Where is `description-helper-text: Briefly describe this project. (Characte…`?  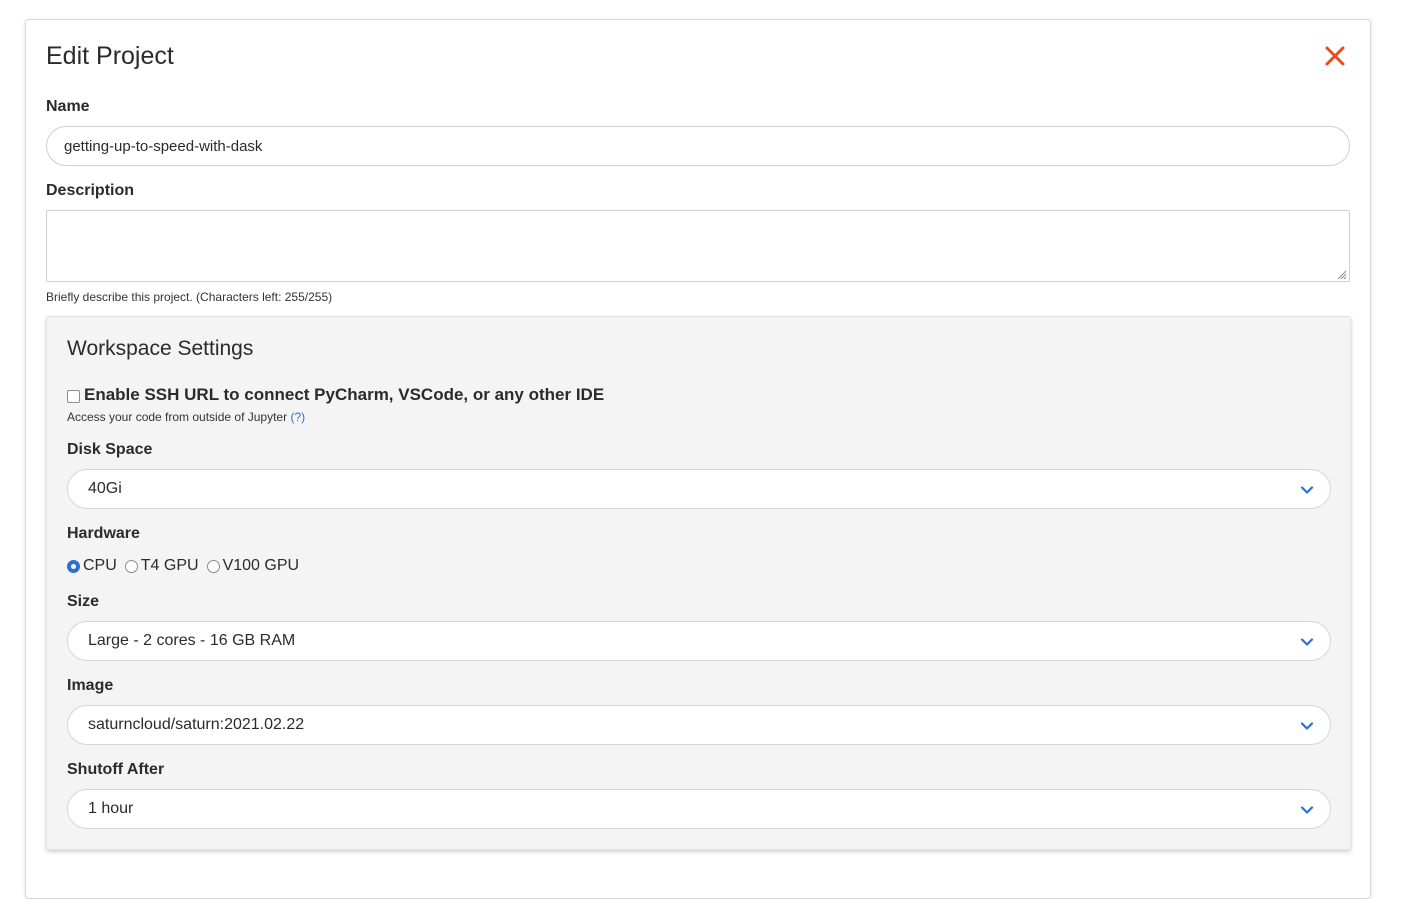
description-helper-text: Briefly describe this project. (Characte… is located at coordinates (189, 297).